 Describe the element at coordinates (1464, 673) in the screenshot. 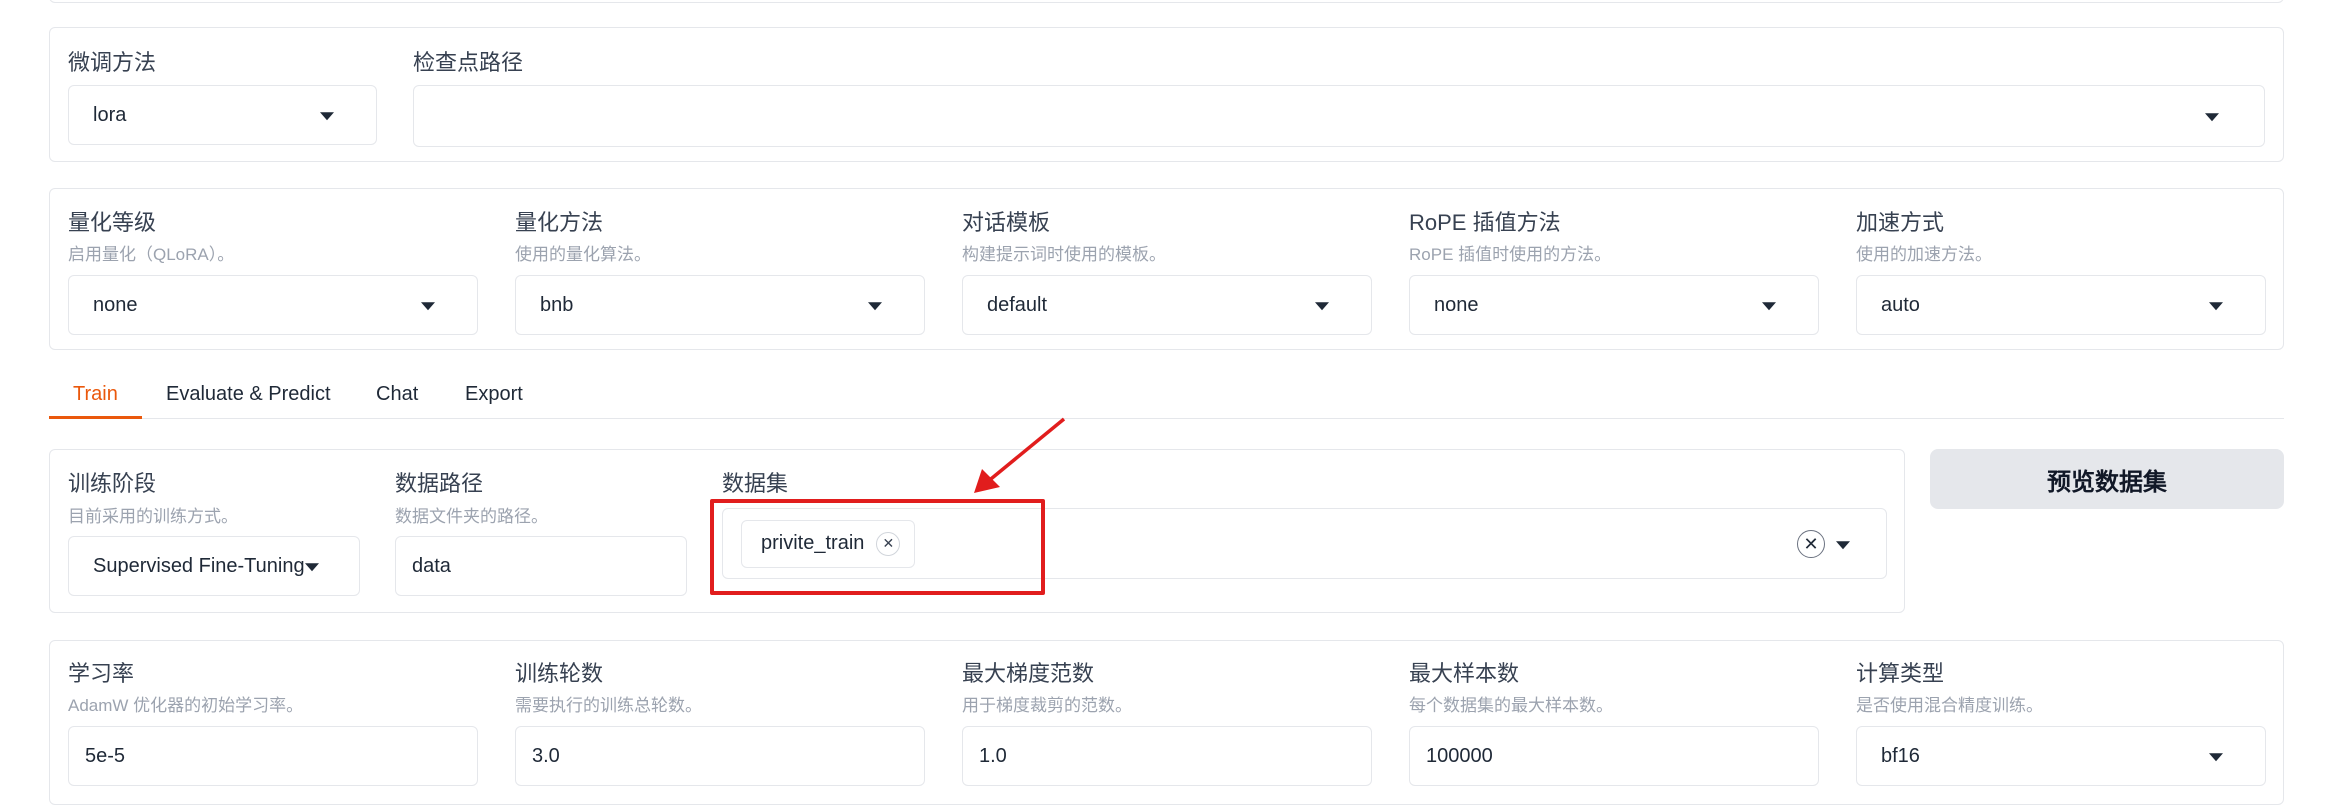

I see `max-samples-label: 最大样本数` at that location.